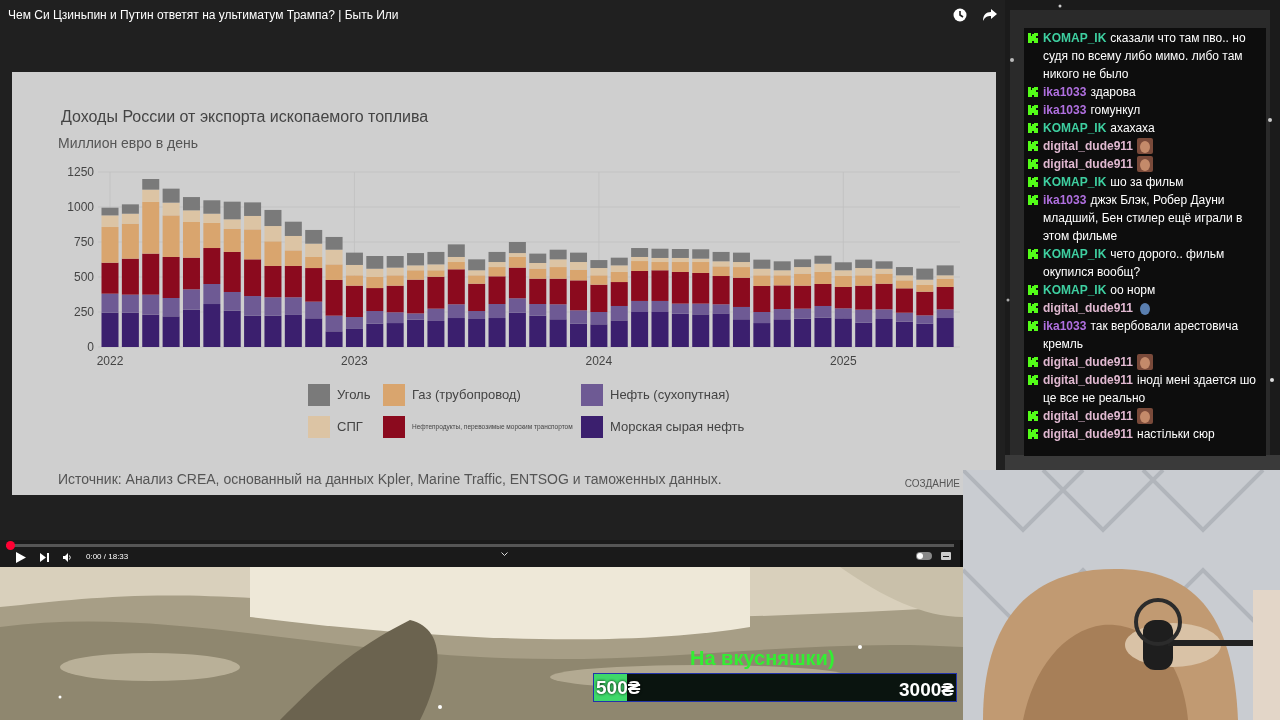  I want to click on axis-label: 1250, so click(80, 172).